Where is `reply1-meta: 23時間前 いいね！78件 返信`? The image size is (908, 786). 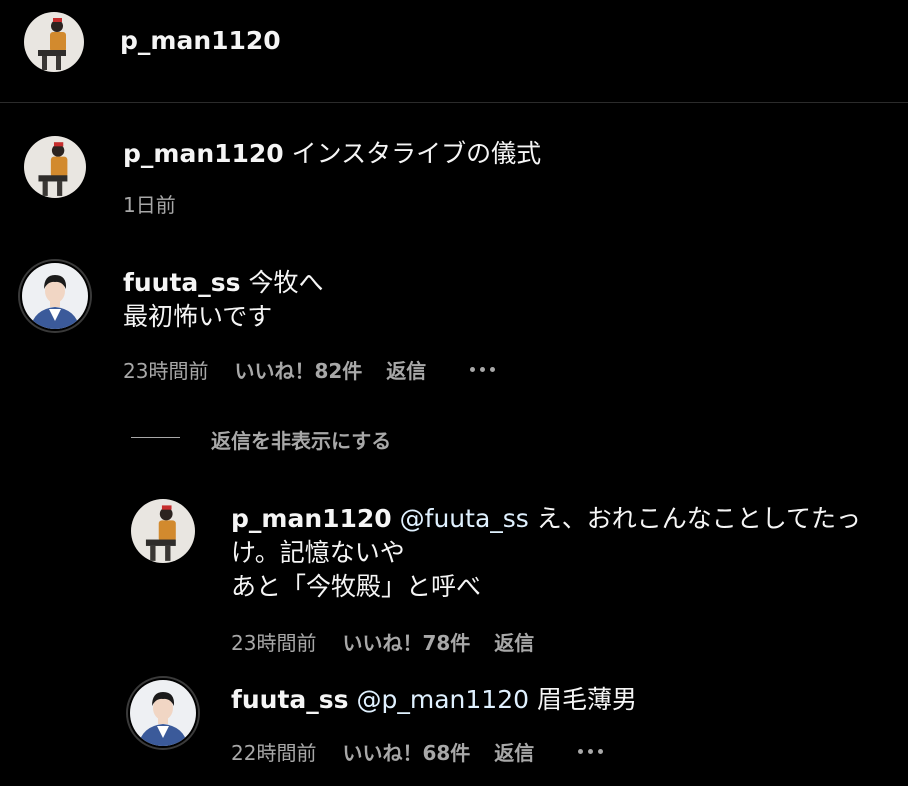
reply1-meta: 23時間前 いいね！78件 返信 is located at coordinates (382, 641).